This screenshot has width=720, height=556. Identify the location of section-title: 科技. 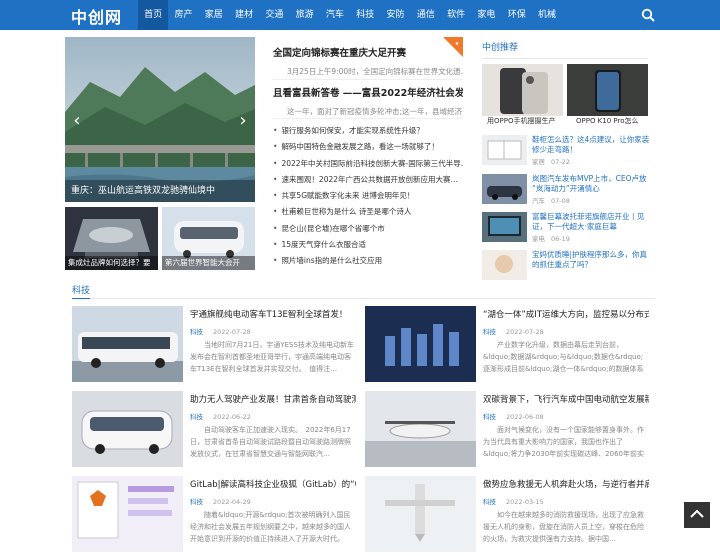
(81, 289).